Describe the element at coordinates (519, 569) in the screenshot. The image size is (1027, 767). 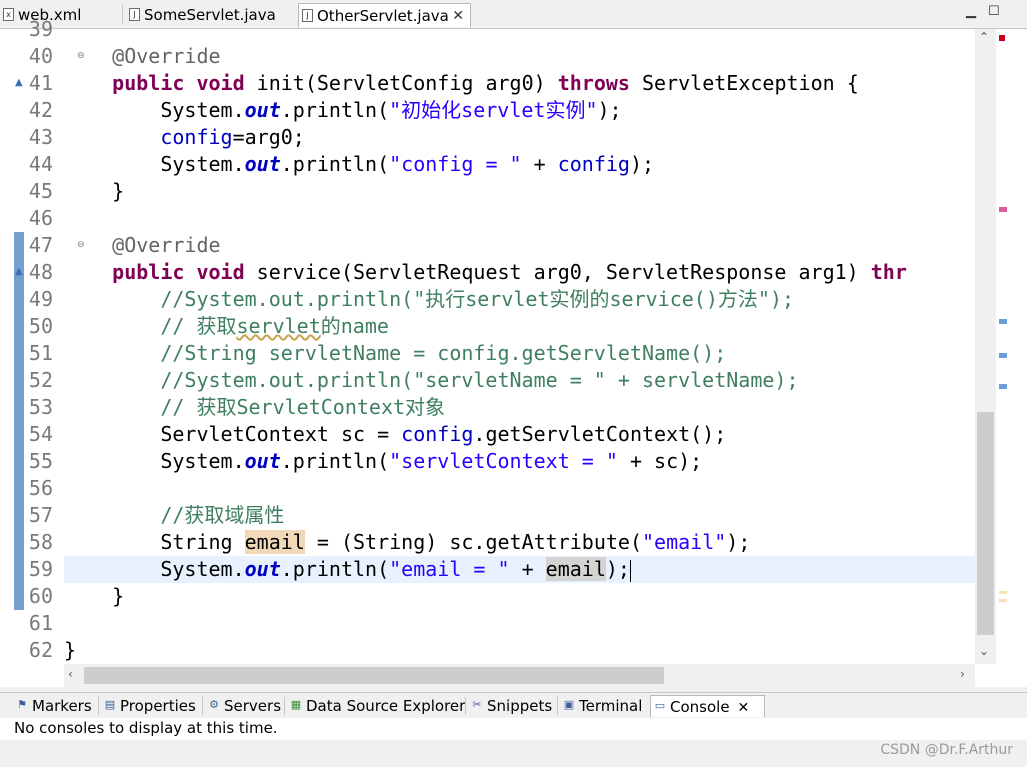
I see `code-line-59-current: System.out.println("email = " + email);` at that location.